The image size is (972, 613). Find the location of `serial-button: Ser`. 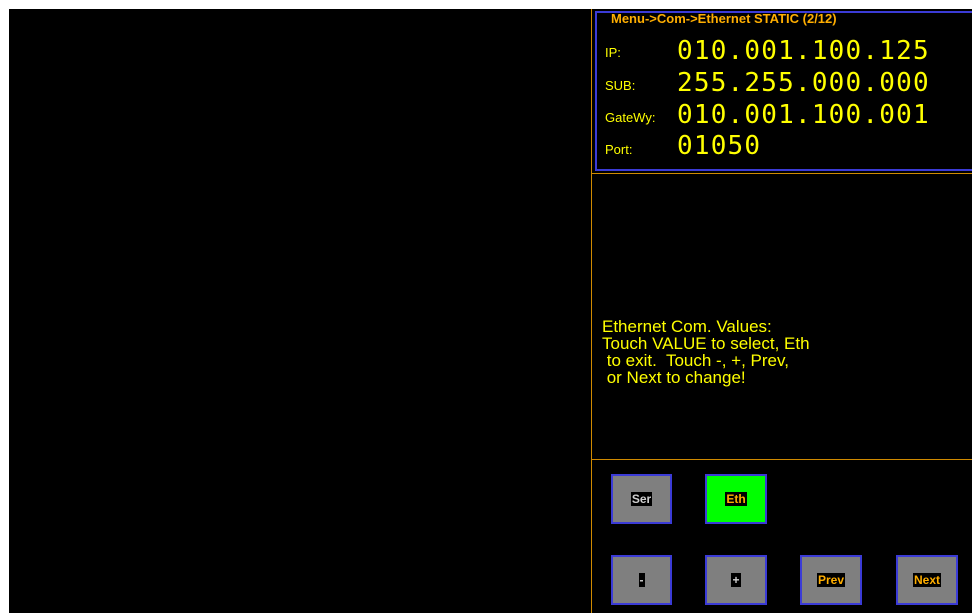

serial-button: Ser is located at coordinates (641, 499).